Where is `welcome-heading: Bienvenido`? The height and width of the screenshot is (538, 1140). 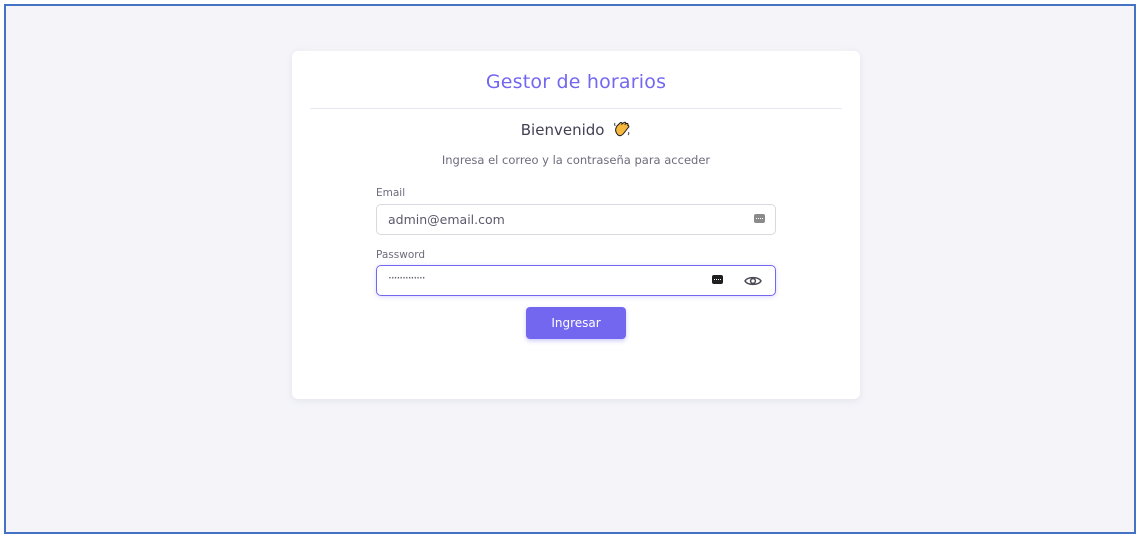
welcome-heading: Bienvenido is located at coordinates (576, 131).